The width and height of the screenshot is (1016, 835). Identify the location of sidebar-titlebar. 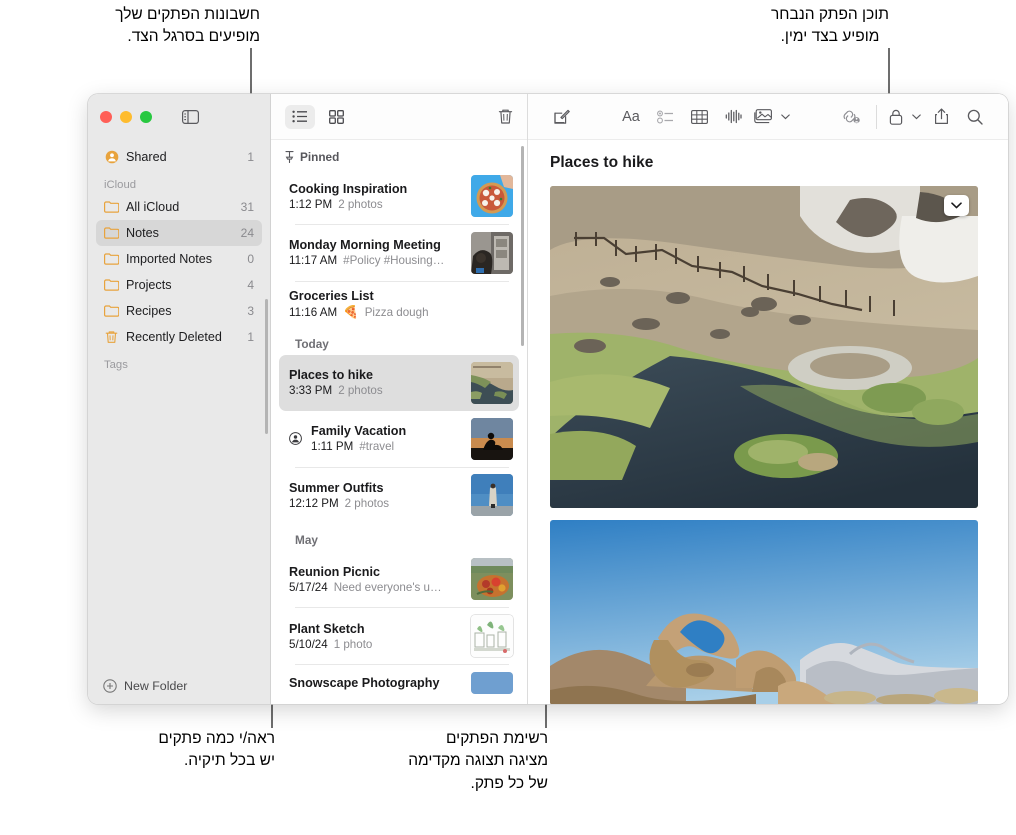
(179, 117).